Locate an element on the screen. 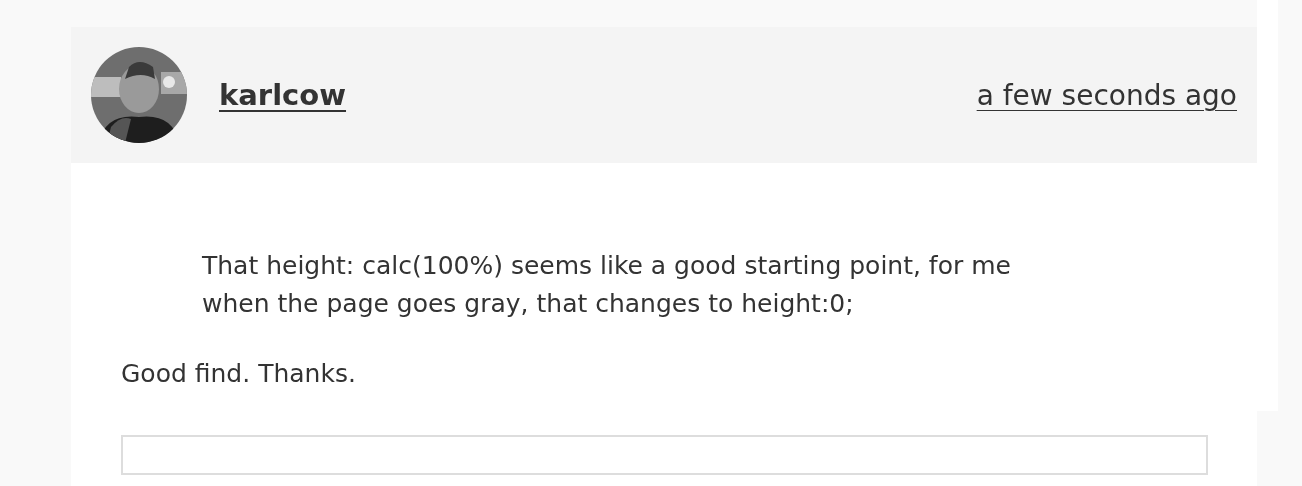 The height and width of the screenshot is (486, 1302). comment-text: Good find. Thanks. is located at coordinates (239, 374).